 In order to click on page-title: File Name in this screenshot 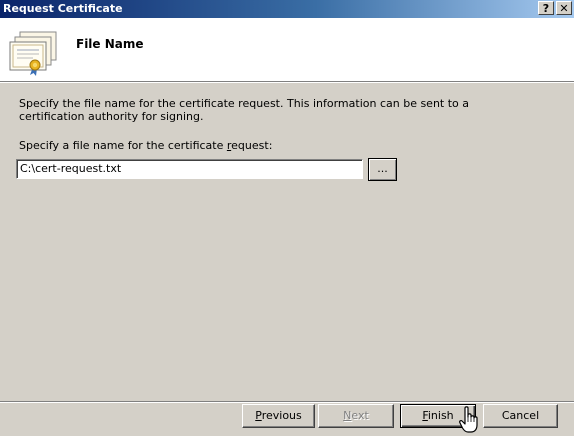, I will do `click(110, 44)`.